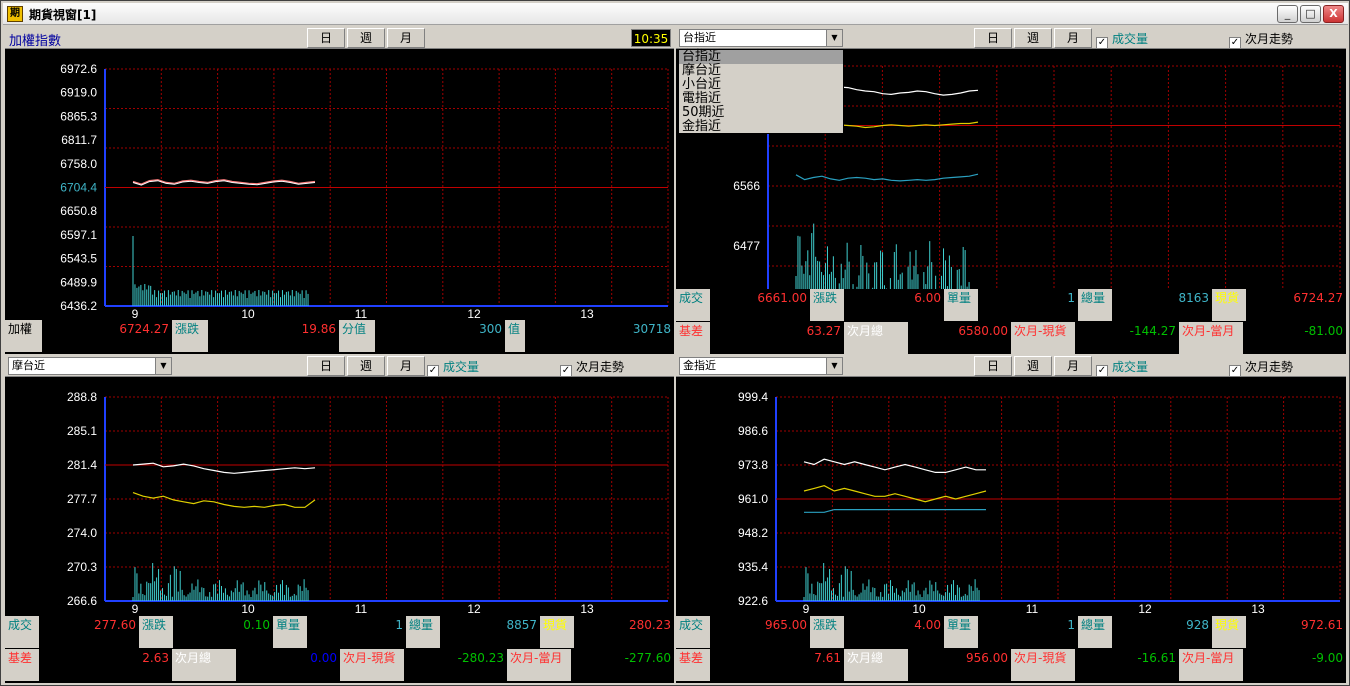  I want to click on contract-dropdown: 台指近 摩台近 小台近 電指近 50期近 金指近, so click(761, 91).